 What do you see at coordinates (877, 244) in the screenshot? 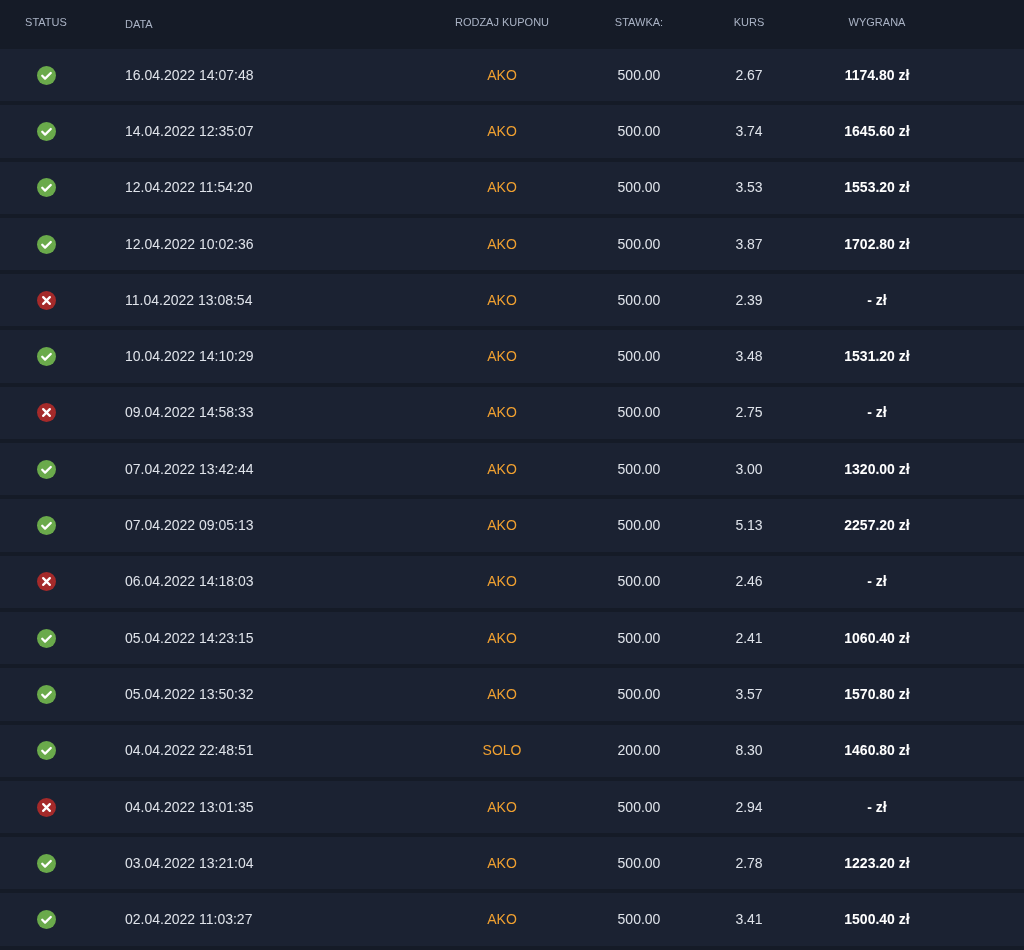
I see `winnings-cell-text: 1702.80 zł` at bounding box center [877, 244].